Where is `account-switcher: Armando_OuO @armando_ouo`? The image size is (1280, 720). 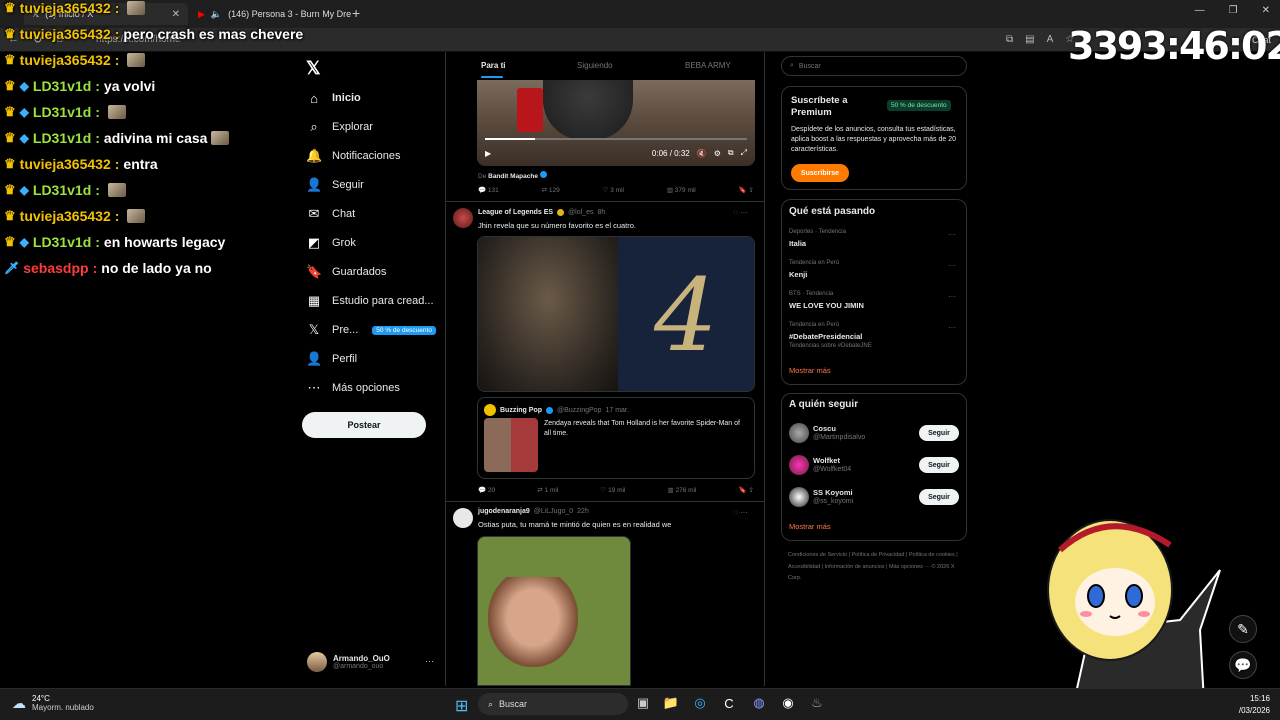 account-switcher: Armando_OuO @armando_ouo is located at coordinates (348, 662).